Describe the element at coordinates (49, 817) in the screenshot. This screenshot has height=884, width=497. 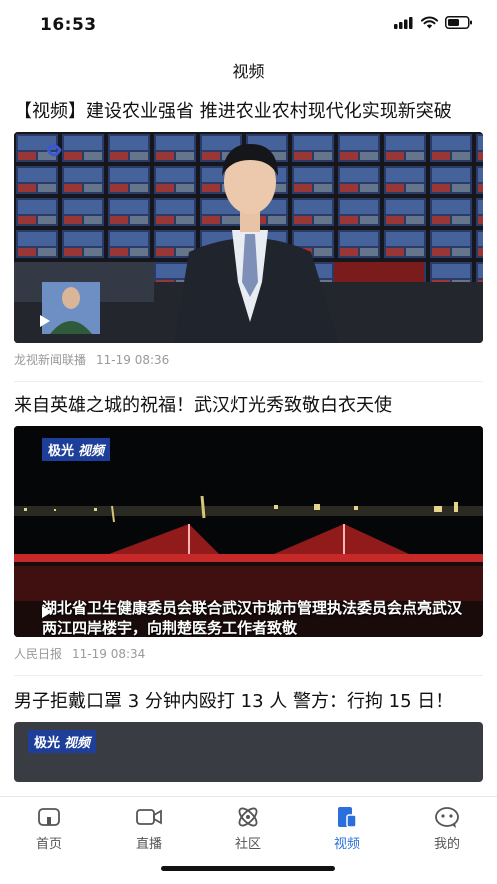
I see `home-icon` at that location.